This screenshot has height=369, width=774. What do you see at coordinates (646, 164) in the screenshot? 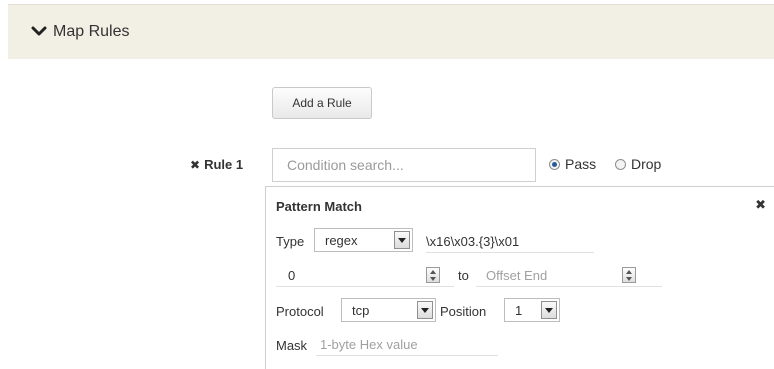
I see `drop-label: Drop` at bounding box center [646, 164].